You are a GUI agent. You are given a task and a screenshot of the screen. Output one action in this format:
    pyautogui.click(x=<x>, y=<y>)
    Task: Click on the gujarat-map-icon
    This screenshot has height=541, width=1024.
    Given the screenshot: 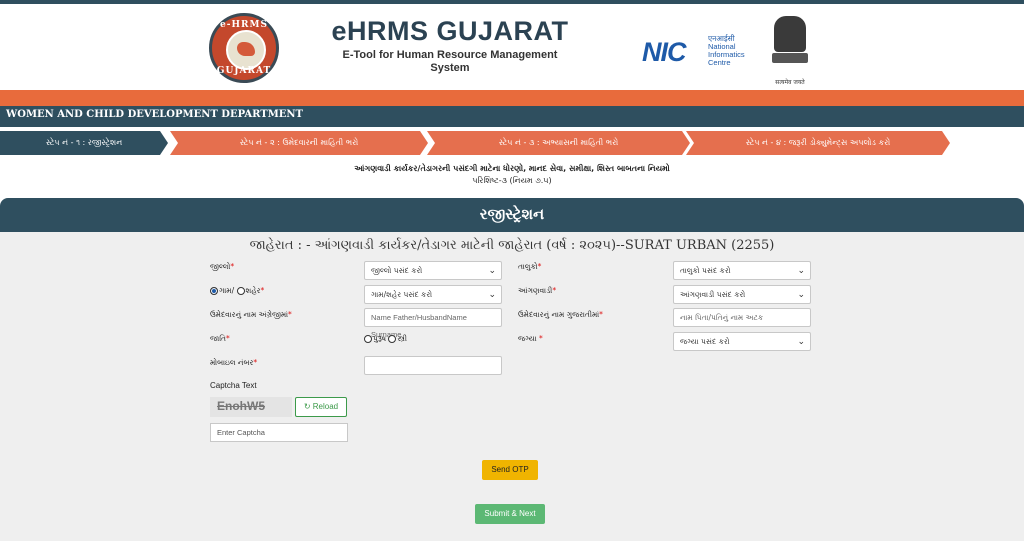 What is the action you would take?
    pyautogui.click(x=246, y=49)
    